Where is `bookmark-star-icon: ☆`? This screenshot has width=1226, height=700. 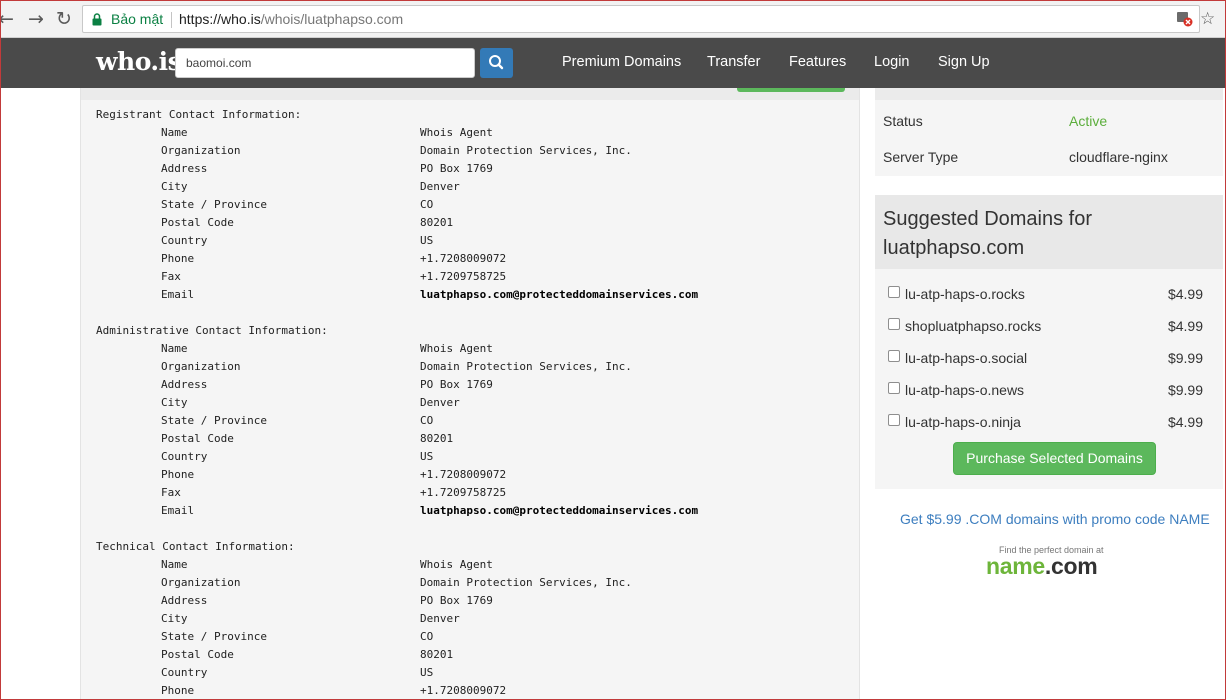 bookmark-star-icon: ☆ is located at coordinates (1207, 19).